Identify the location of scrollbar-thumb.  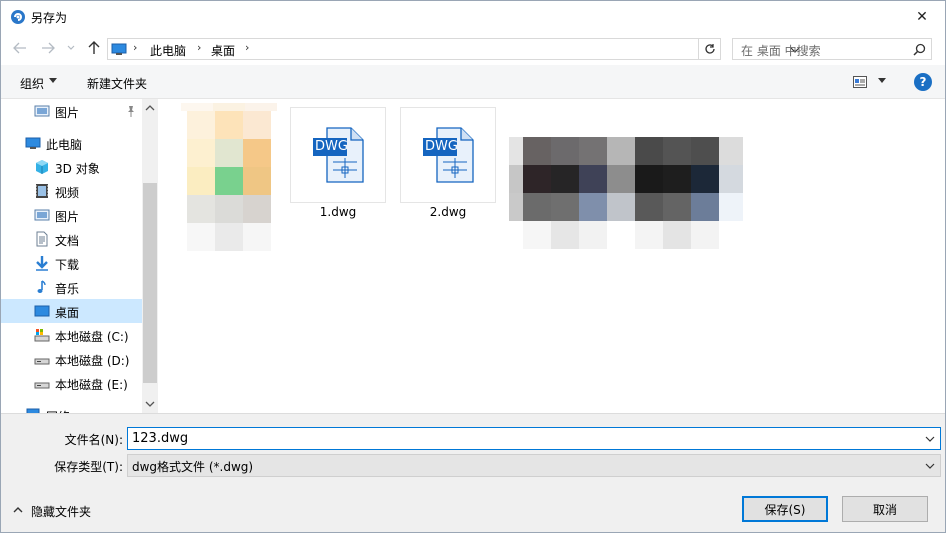
(150, 283).